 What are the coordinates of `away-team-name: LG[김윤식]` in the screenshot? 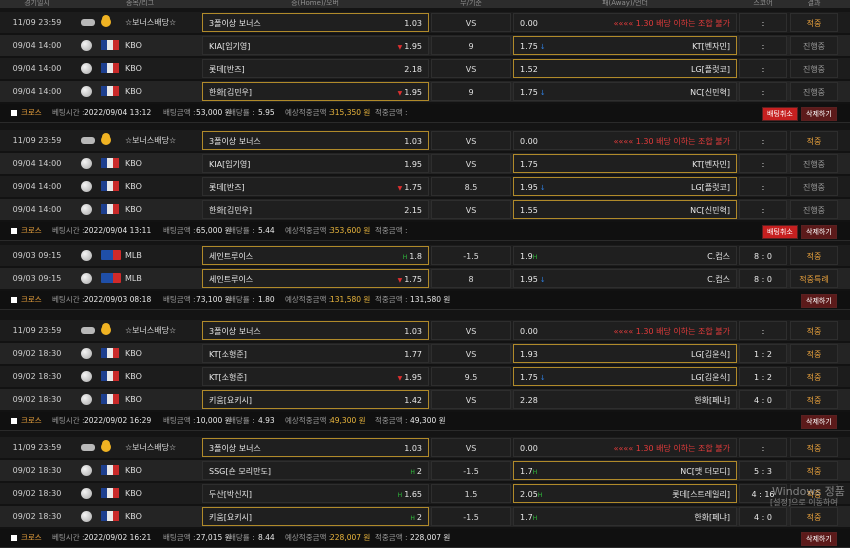 It's located at (710, 354).